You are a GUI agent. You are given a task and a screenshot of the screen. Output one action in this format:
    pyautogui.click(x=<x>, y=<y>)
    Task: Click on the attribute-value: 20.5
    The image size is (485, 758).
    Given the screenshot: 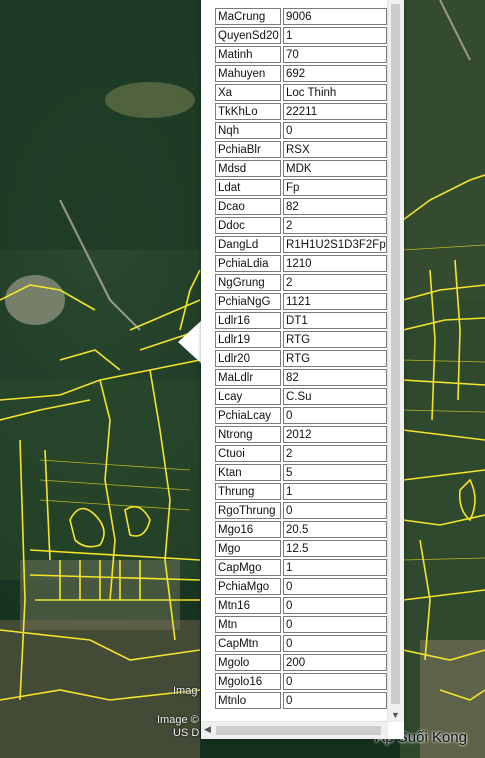 What is the action you would take?
    pyautogui.click(x=335, y=529)
    